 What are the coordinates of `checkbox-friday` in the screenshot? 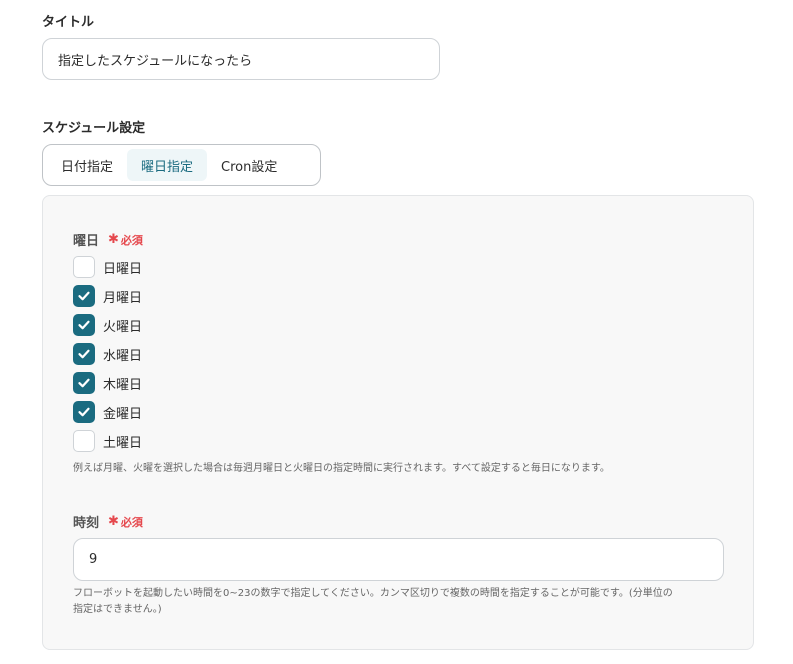 It's located at (84, 412).